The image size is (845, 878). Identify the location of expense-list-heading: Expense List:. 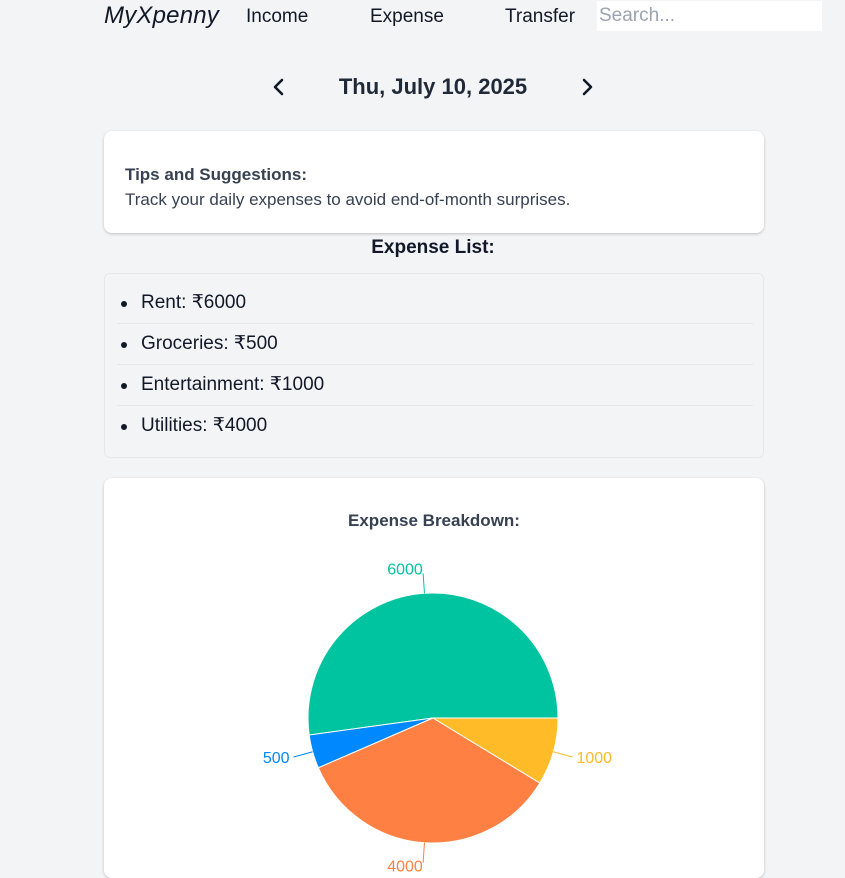
(433, 247).